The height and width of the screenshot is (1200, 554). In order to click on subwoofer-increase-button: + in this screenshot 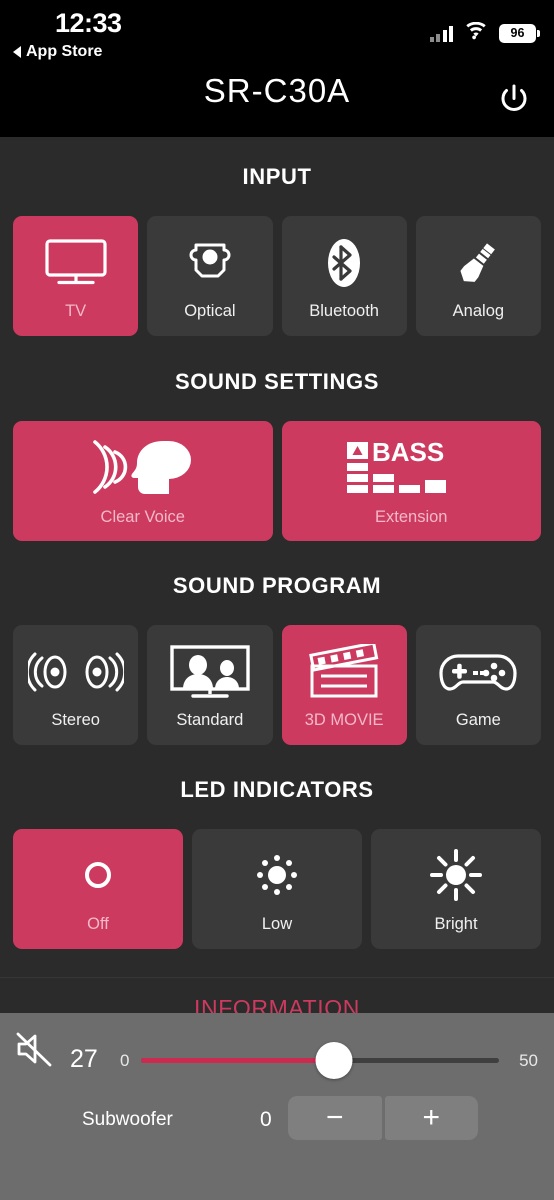, I will do `click(431, 1118)`.